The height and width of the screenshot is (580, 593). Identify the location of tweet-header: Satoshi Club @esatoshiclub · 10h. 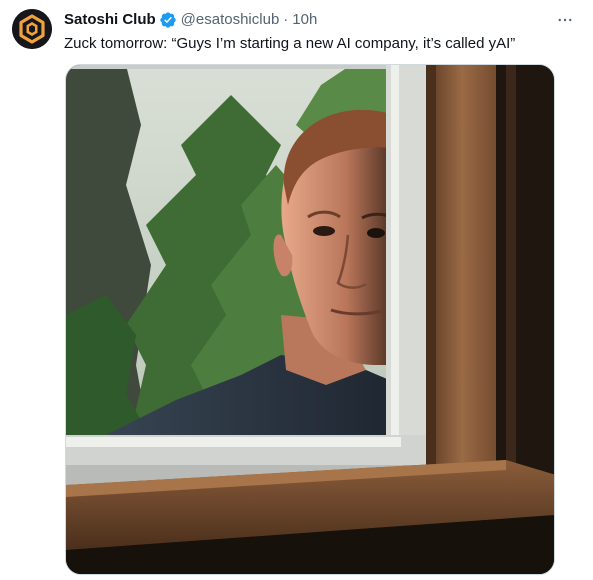
(190, 20).